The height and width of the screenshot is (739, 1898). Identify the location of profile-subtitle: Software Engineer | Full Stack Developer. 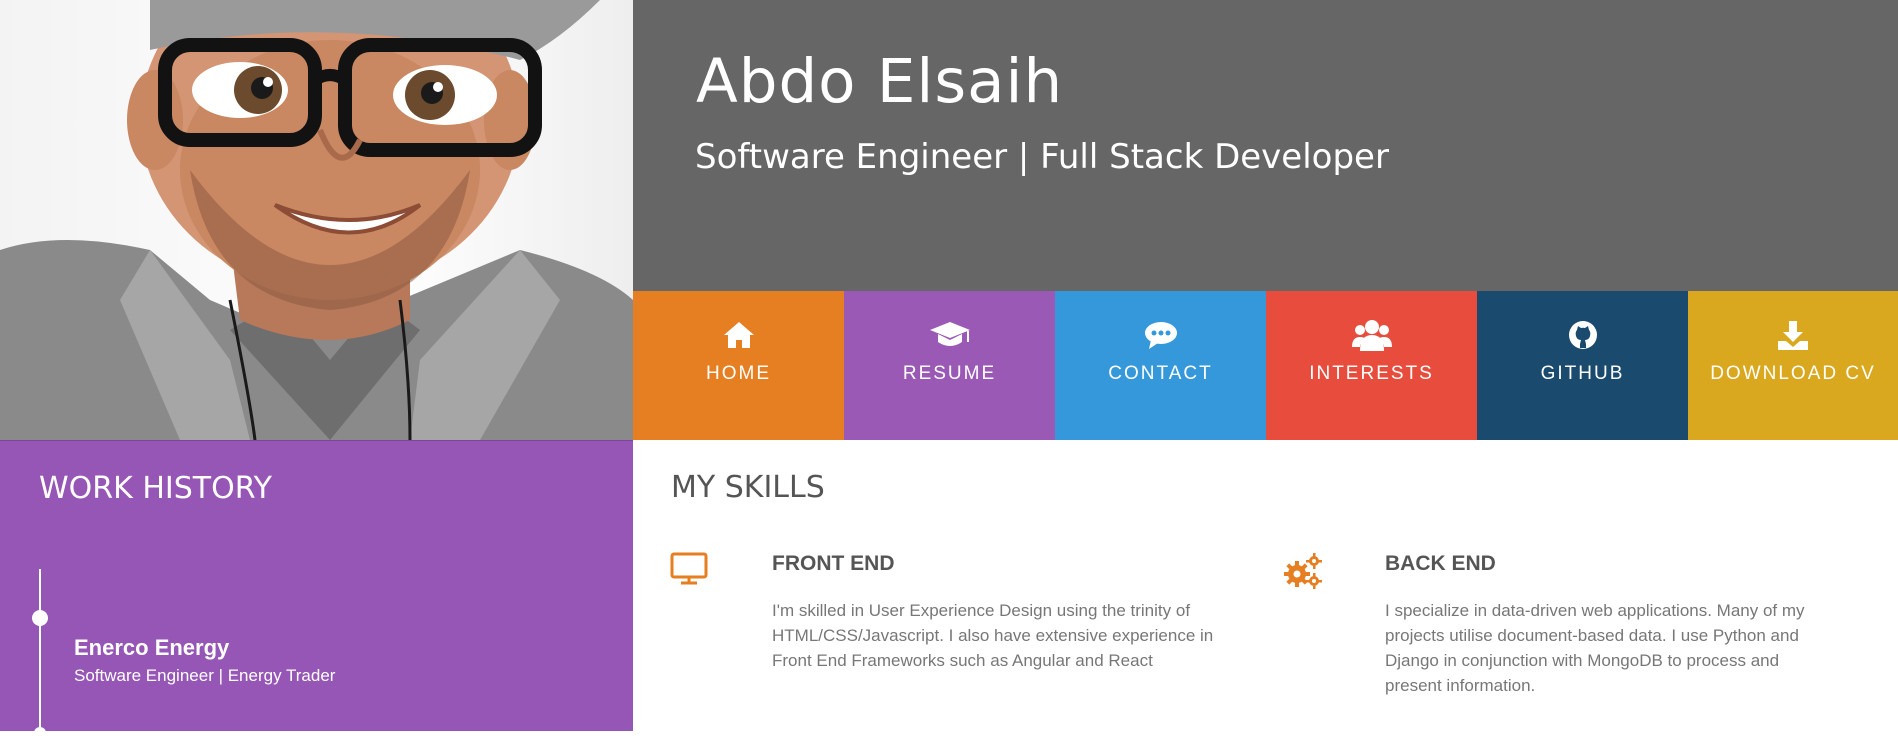
(1042, 157).